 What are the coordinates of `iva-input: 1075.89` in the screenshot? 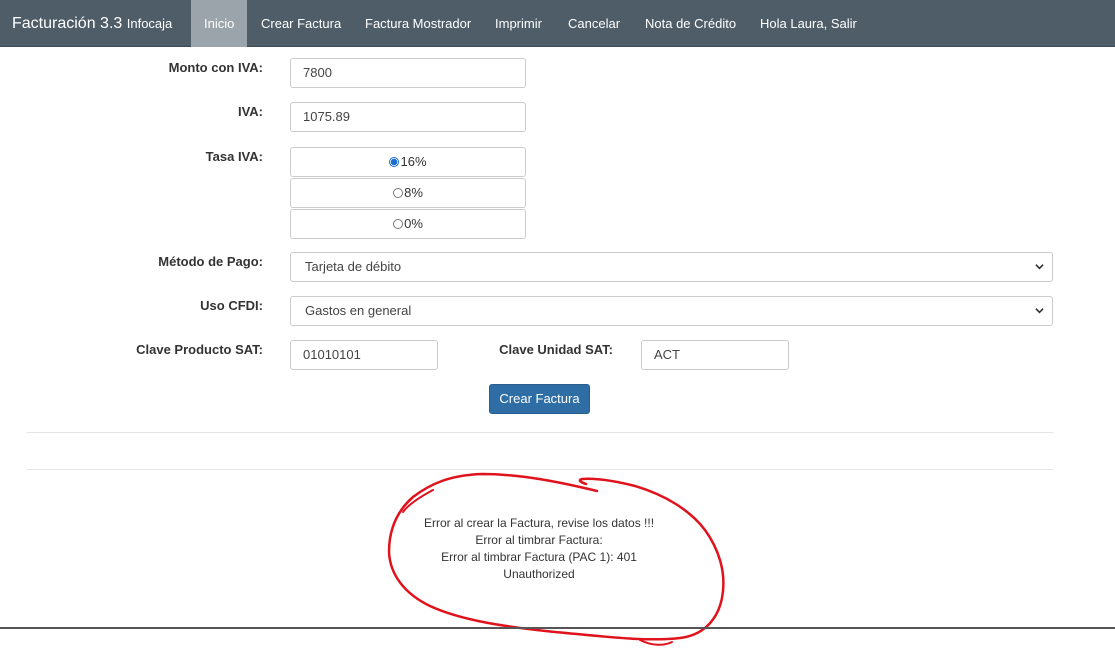 It's located at (408, 117).